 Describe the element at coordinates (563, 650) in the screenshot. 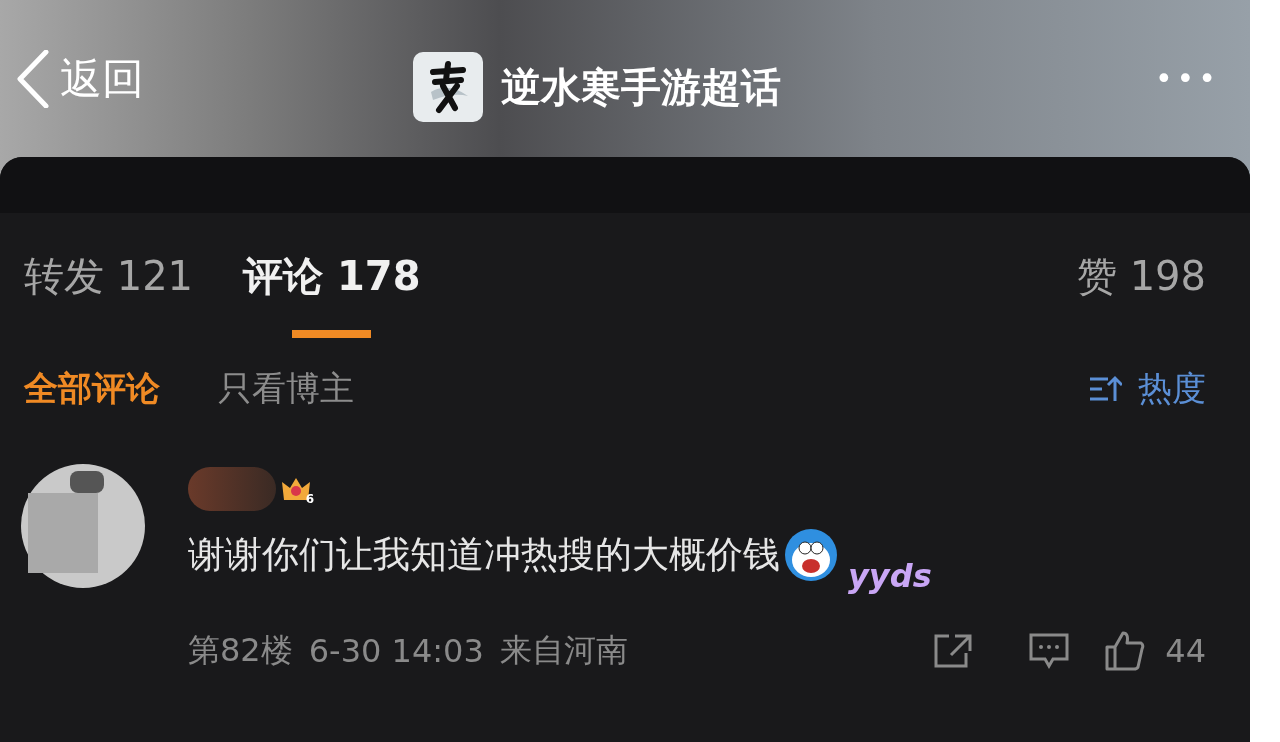

I see `comment-location: 来自河南` at that location.